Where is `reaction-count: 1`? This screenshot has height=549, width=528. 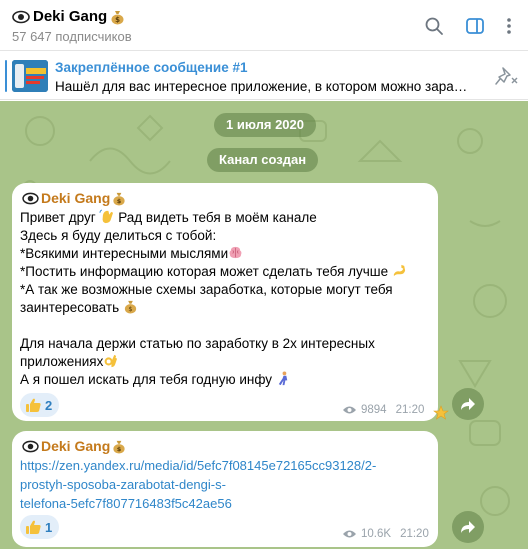
reaction-count: 1 is located at coordinates (49, 527).